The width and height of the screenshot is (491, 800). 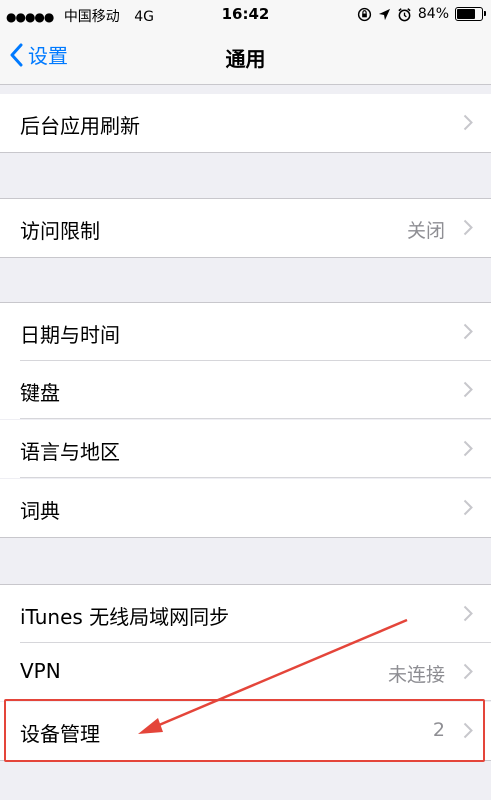 I want to click on navigation-bar: 设置 通用, so click(x=245, y=57).